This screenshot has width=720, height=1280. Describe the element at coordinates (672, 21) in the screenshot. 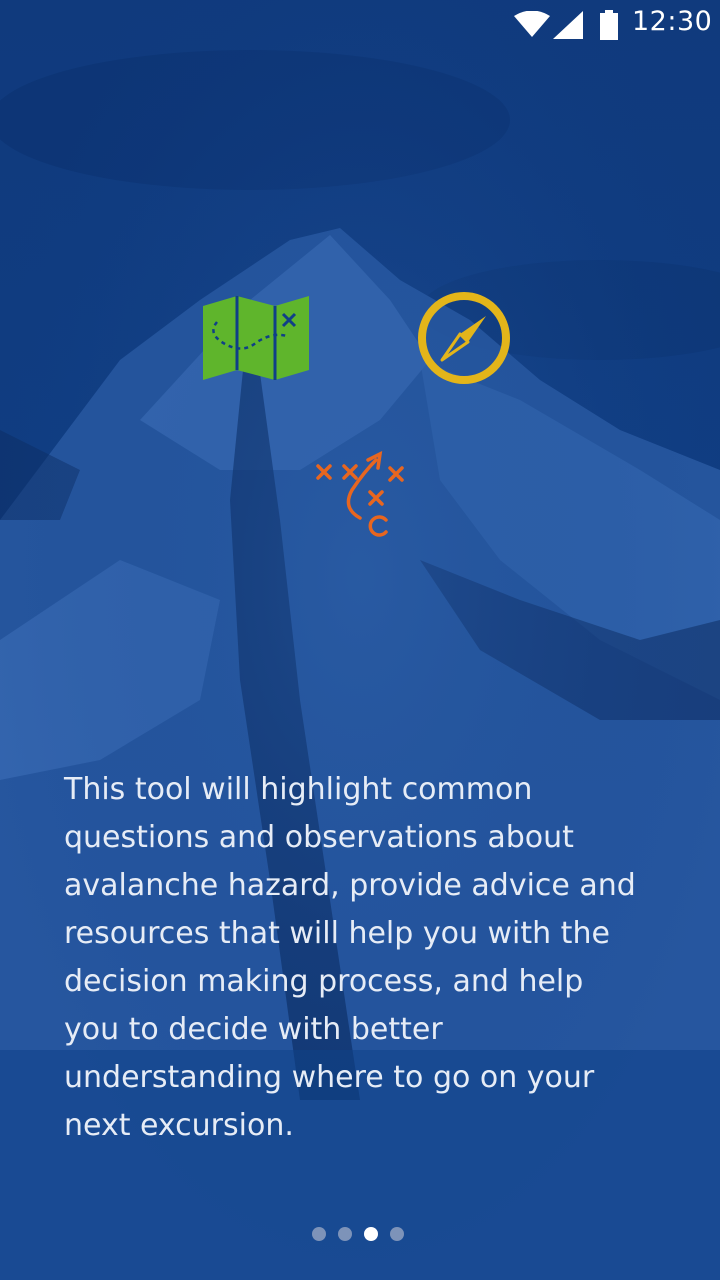

I see `status-time: 12:30` at that location.